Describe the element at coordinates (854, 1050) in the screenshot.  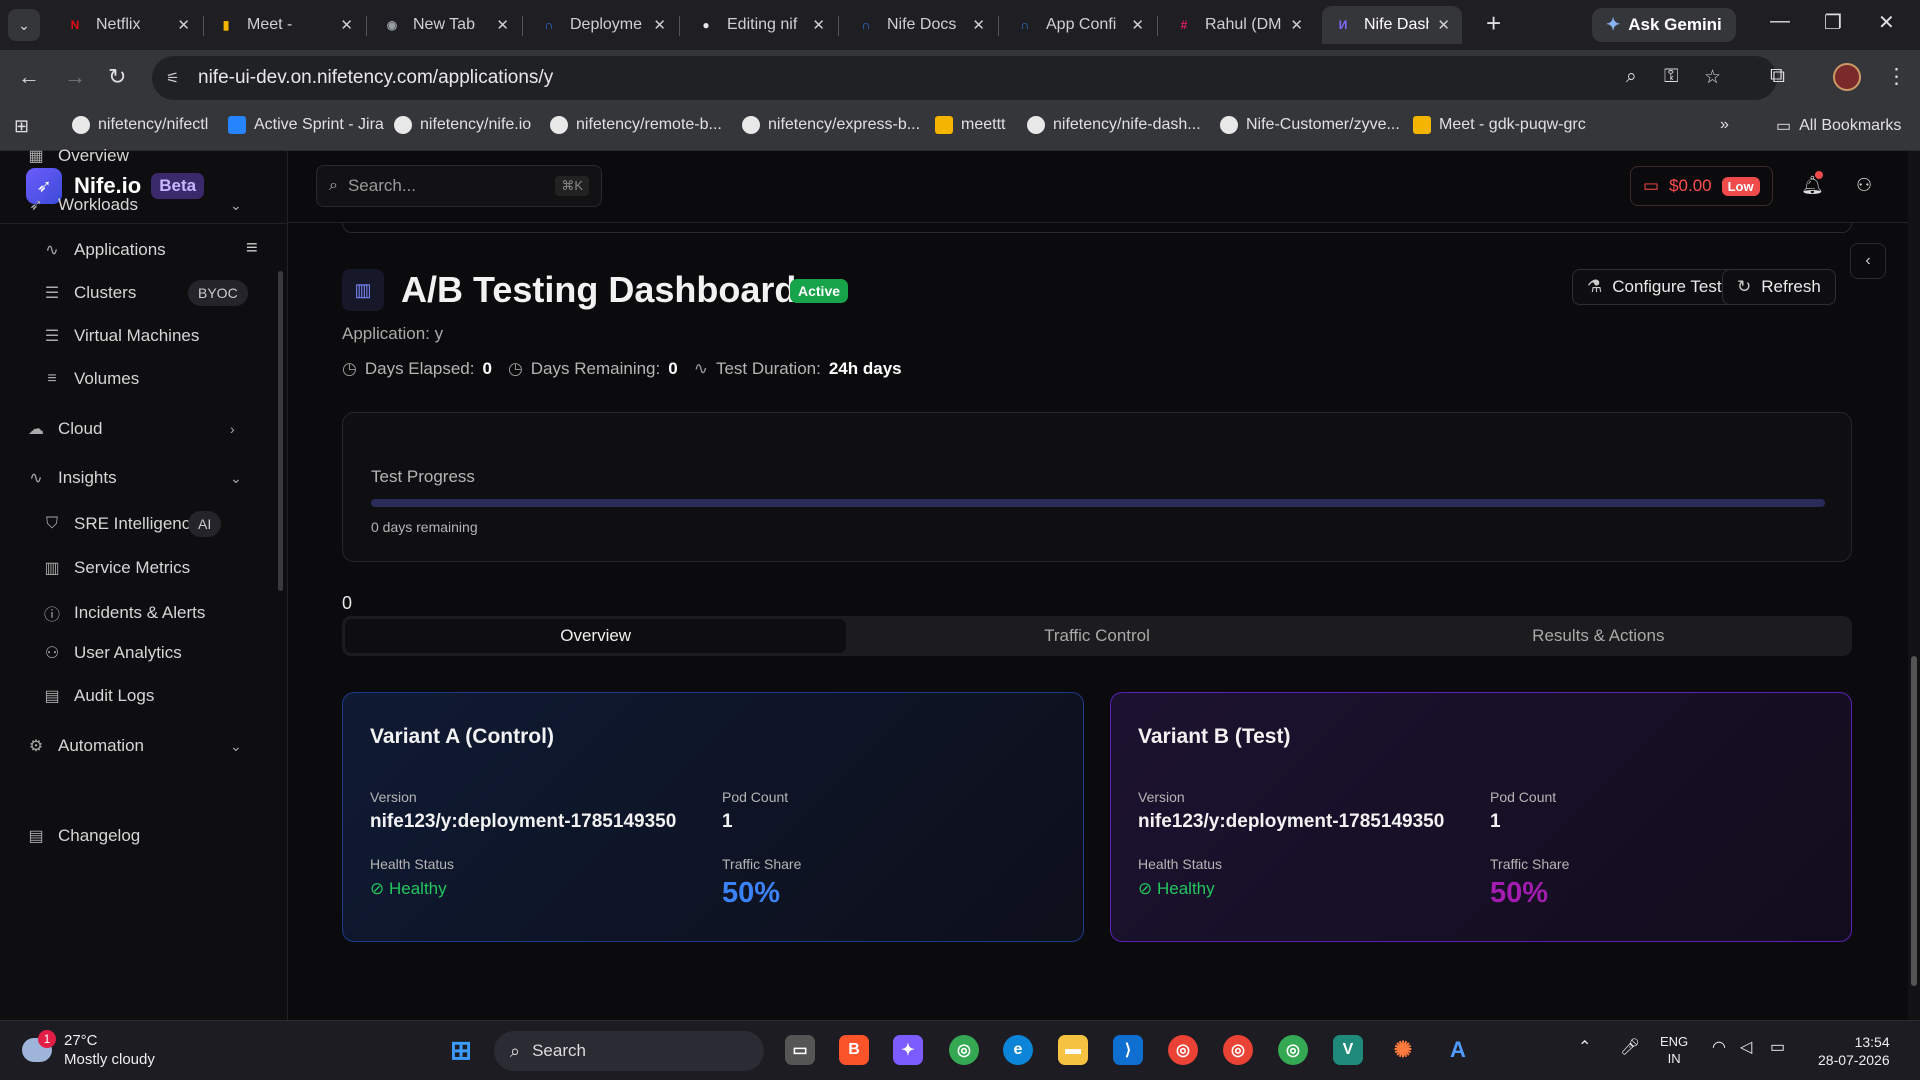
I see `brave-icon: B` at that location.